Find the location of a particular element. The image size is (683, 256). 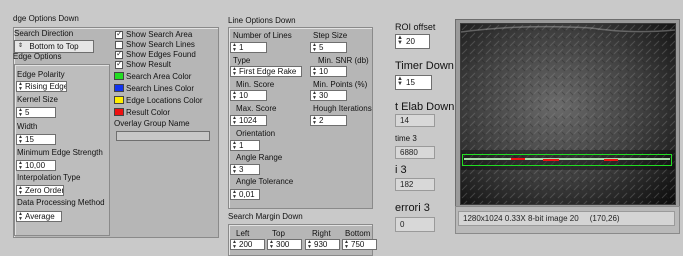

data-processing-selector: ▲ ▼ Average is located at coordinates (39, 216).